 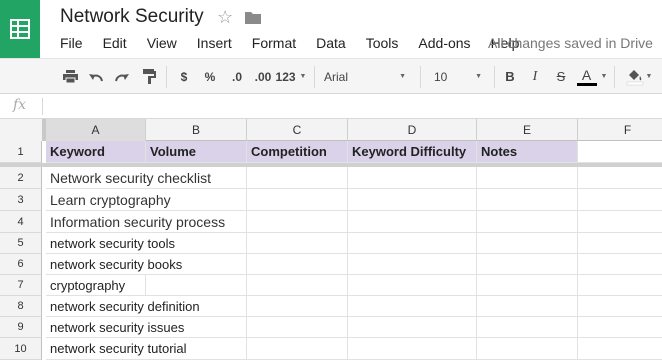 What do you see at coordinates (146, 306) in the screenshot?
I see `keyword-cell: network security definition` at bounding box center [146, 306].